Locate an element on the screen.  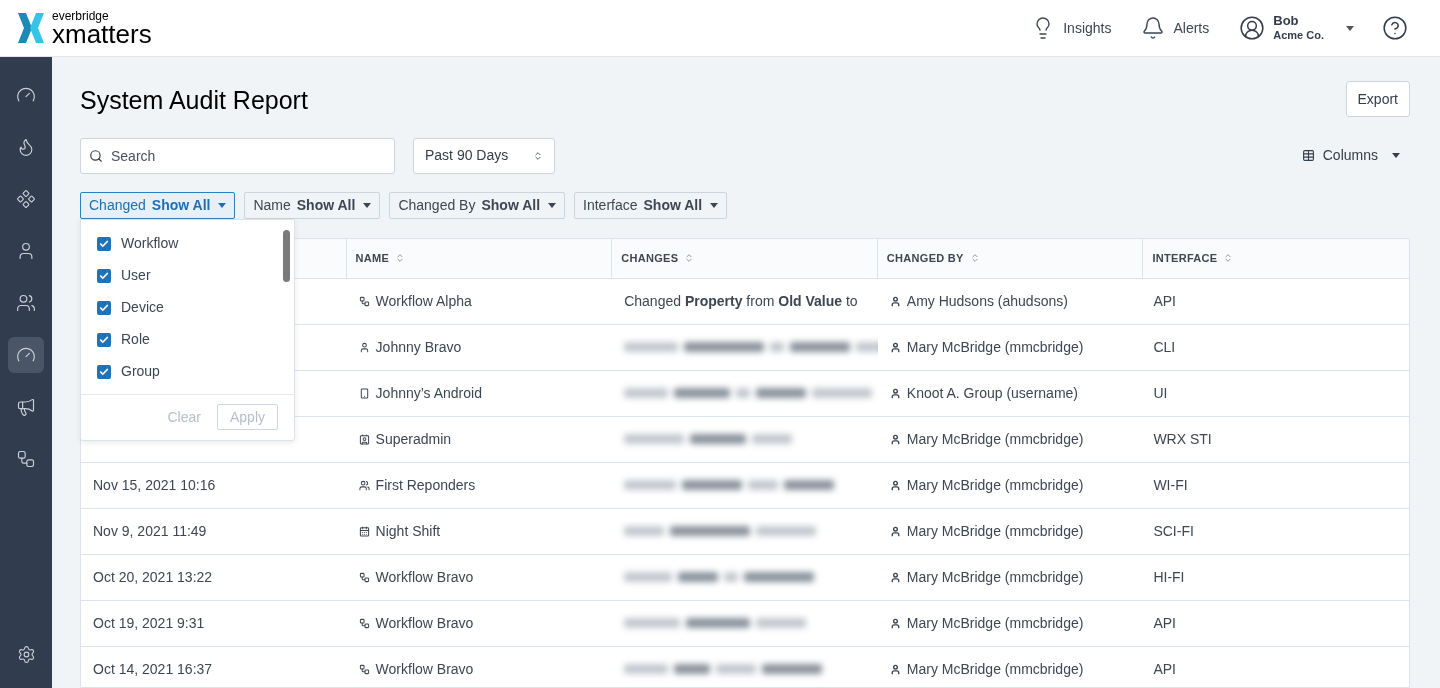
user-org: Acme Co. is located at coordinates (1298, 36).